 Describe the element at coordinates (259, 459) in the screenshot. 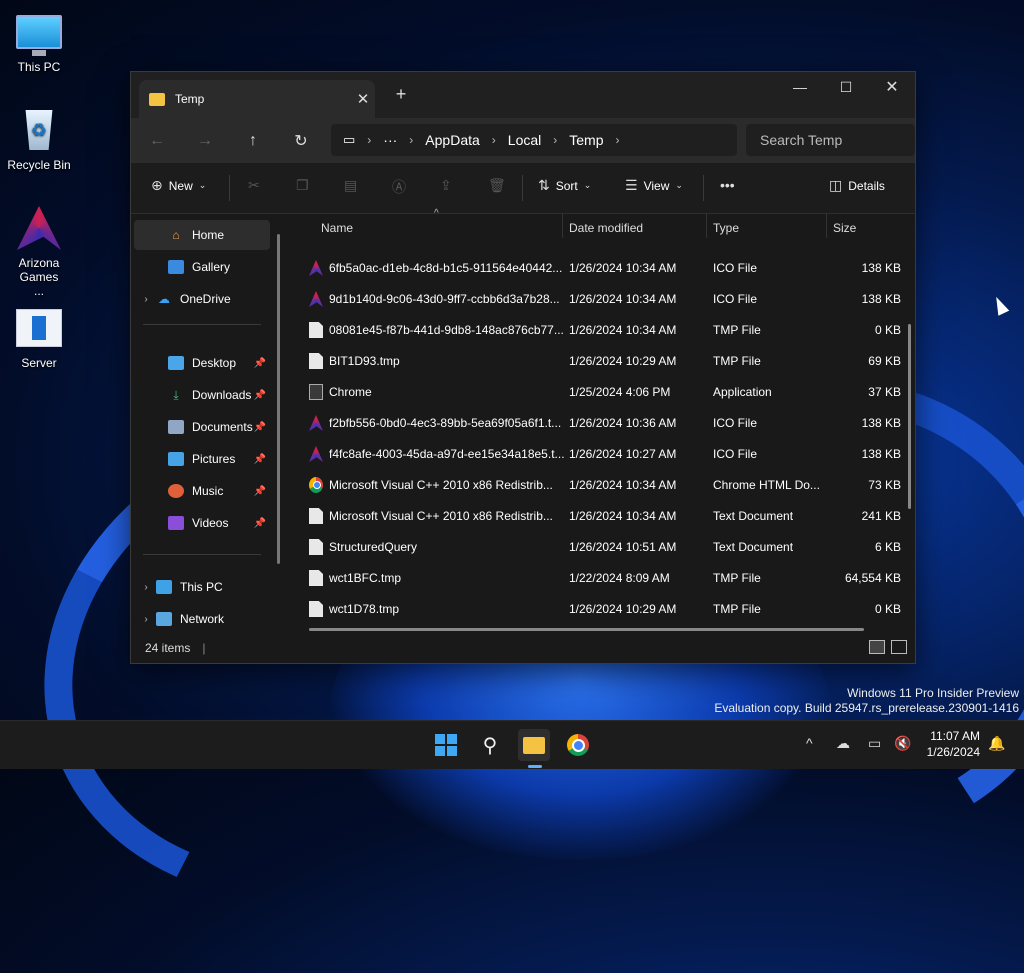

I see `pin-icon: 📌` at that location.